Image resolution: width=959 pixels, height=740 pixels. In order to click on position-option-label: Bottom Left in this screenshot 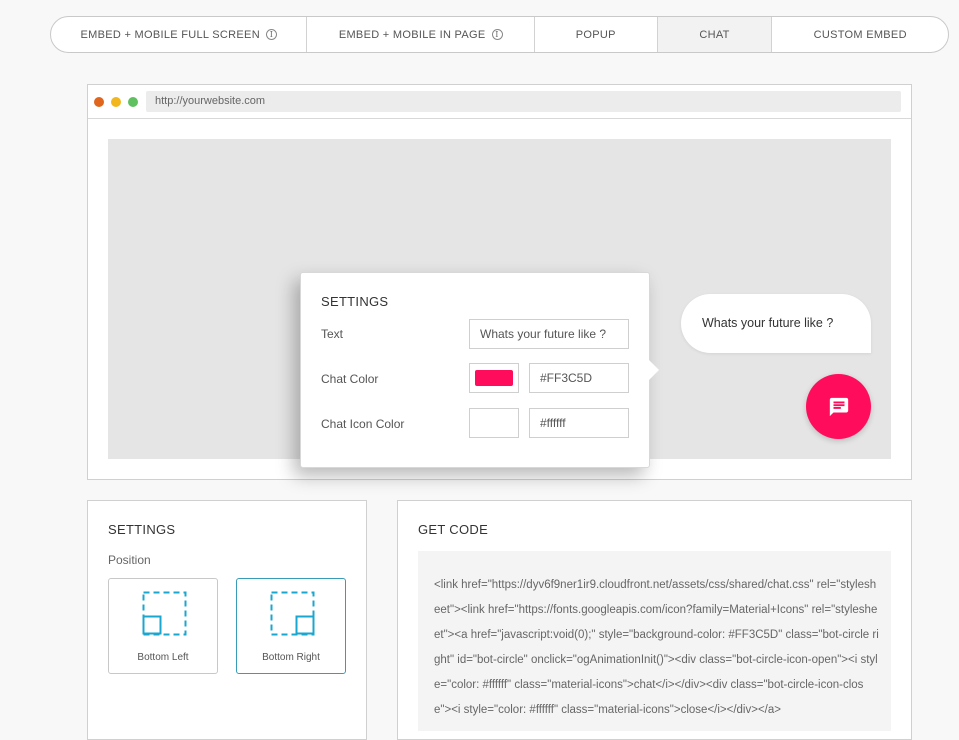, I will do `click(163, 657)`.